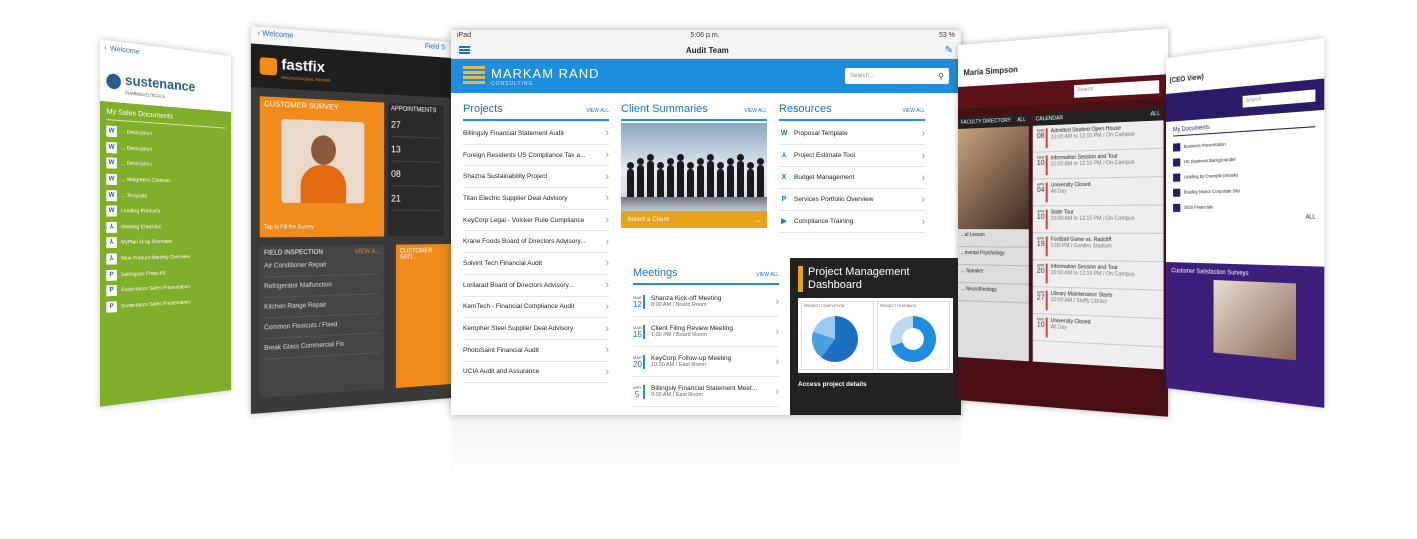  What do you see at coordinates (679, 305) in the screenshot?
I see `meeting-detail: 8:00 AM / Board Room` at bounding box center [679, 305].